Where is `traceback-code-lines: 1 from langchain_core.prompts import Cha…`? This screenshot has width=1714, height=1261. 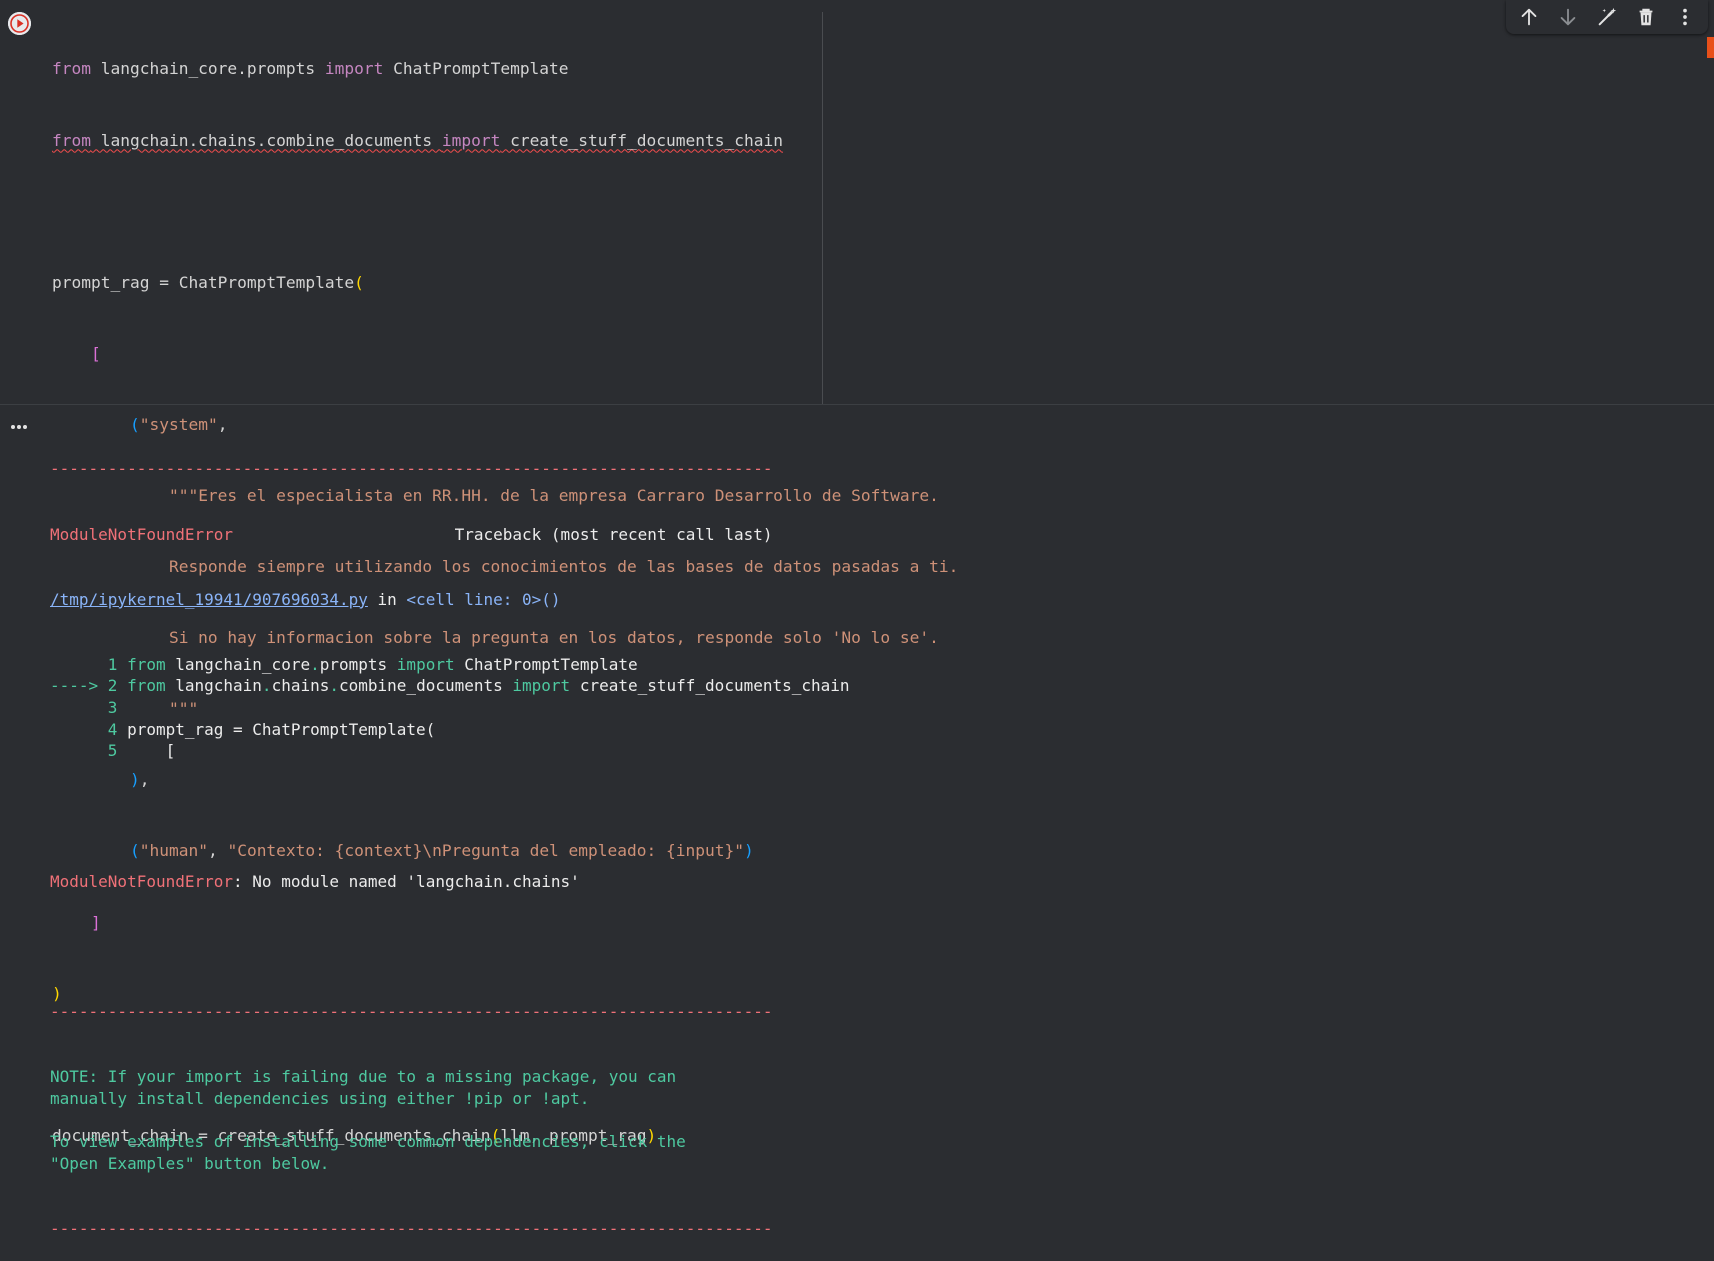 traceback-code-lines: 1 from langchain_core.prompts import Cha… is located at coordinates (450, 708).